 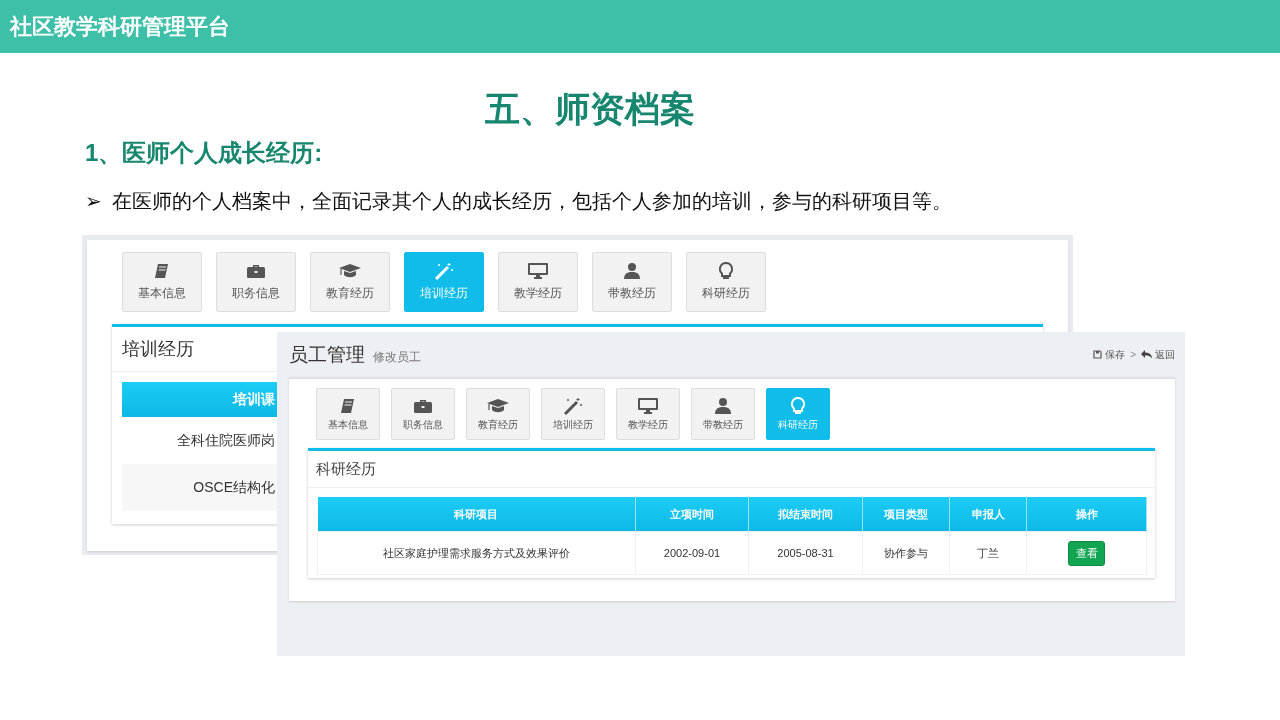 What do you see at coordinates (1109, 354) in the screenshot?
I see `save-link: 保存` at bounding box center [1109, 354].